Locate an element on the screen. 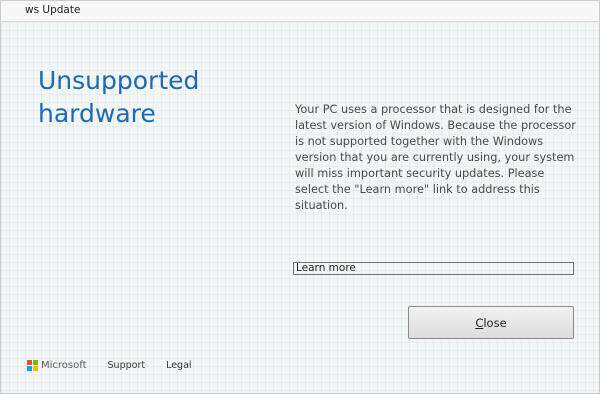 The height and width of the screenshot is (394, 600). title-bar: ws Update is located at coordinates (300, 11).